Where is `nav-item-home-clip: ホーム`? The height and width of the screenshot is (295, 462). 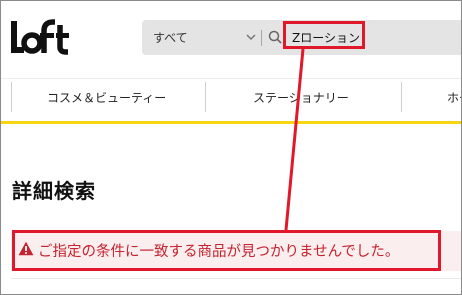 nav-item-home-clip: ホーム is located at coordinates (432, 99).